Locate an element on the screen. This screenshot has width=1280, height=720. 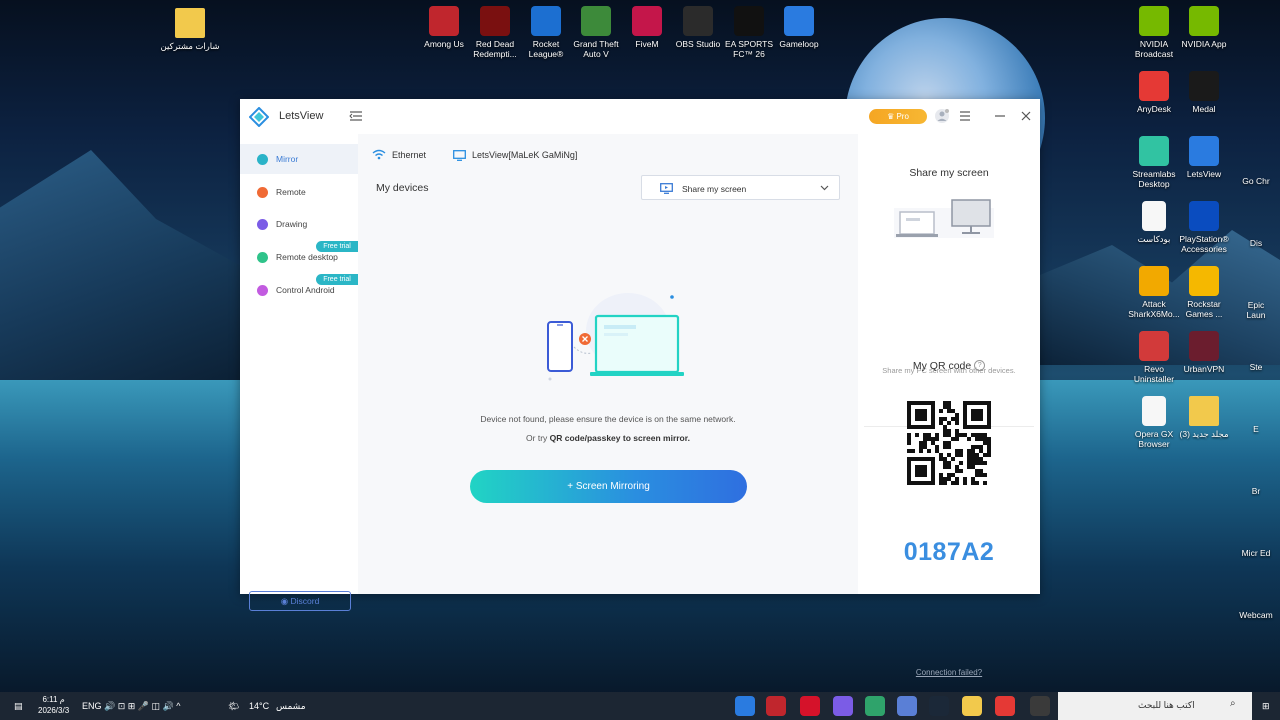
desktop-icon: UrbanVPN is located at coordinates (1204, 352).